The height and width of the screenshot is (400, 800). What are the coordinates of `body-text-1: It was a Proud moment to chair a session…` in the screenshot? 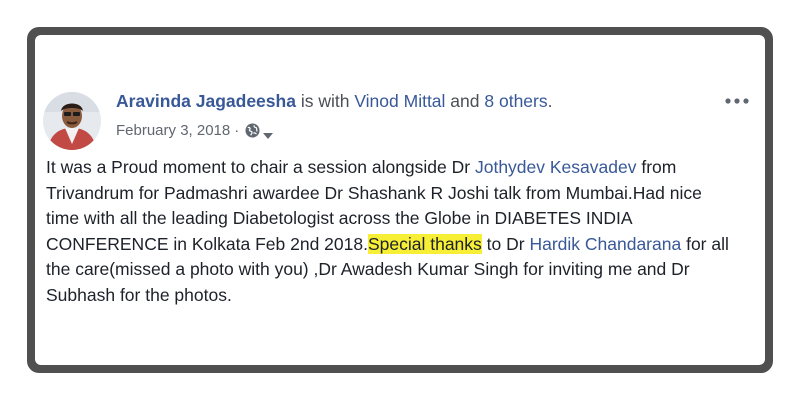 It's located at (260, 167).